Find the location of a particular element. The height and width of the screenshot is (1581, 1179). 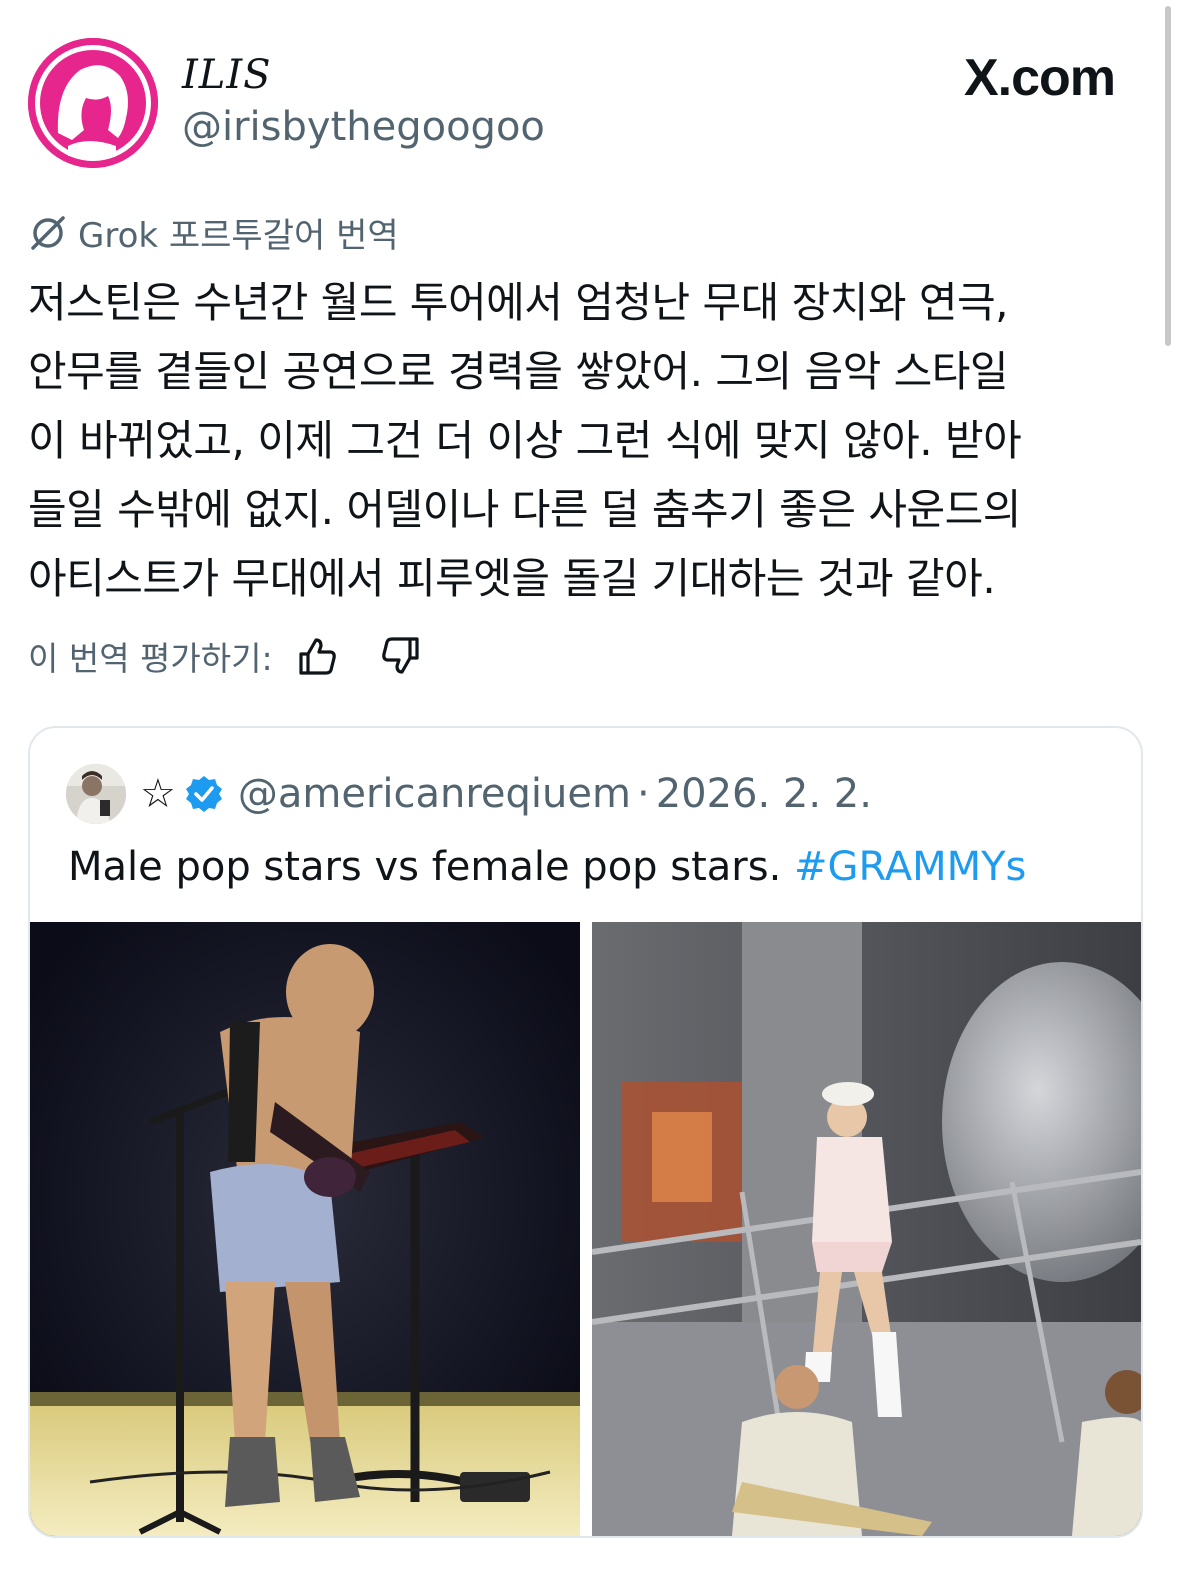

pink-portrait-avatar-icon is located at coordinates (93, 103).